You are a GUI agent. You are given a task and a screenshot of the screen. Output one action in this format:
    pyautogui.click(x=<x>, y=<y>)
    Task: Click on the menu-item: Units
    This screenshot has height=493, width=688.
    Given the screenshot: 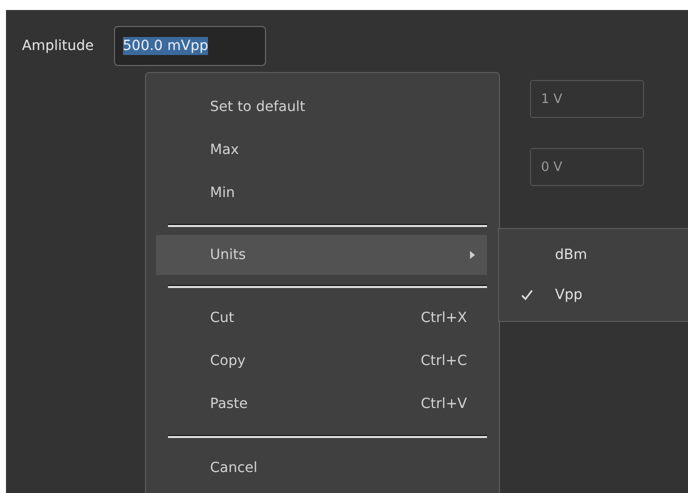 What is the action you would take?
    pyautogui.click(x=321, y=255)
    